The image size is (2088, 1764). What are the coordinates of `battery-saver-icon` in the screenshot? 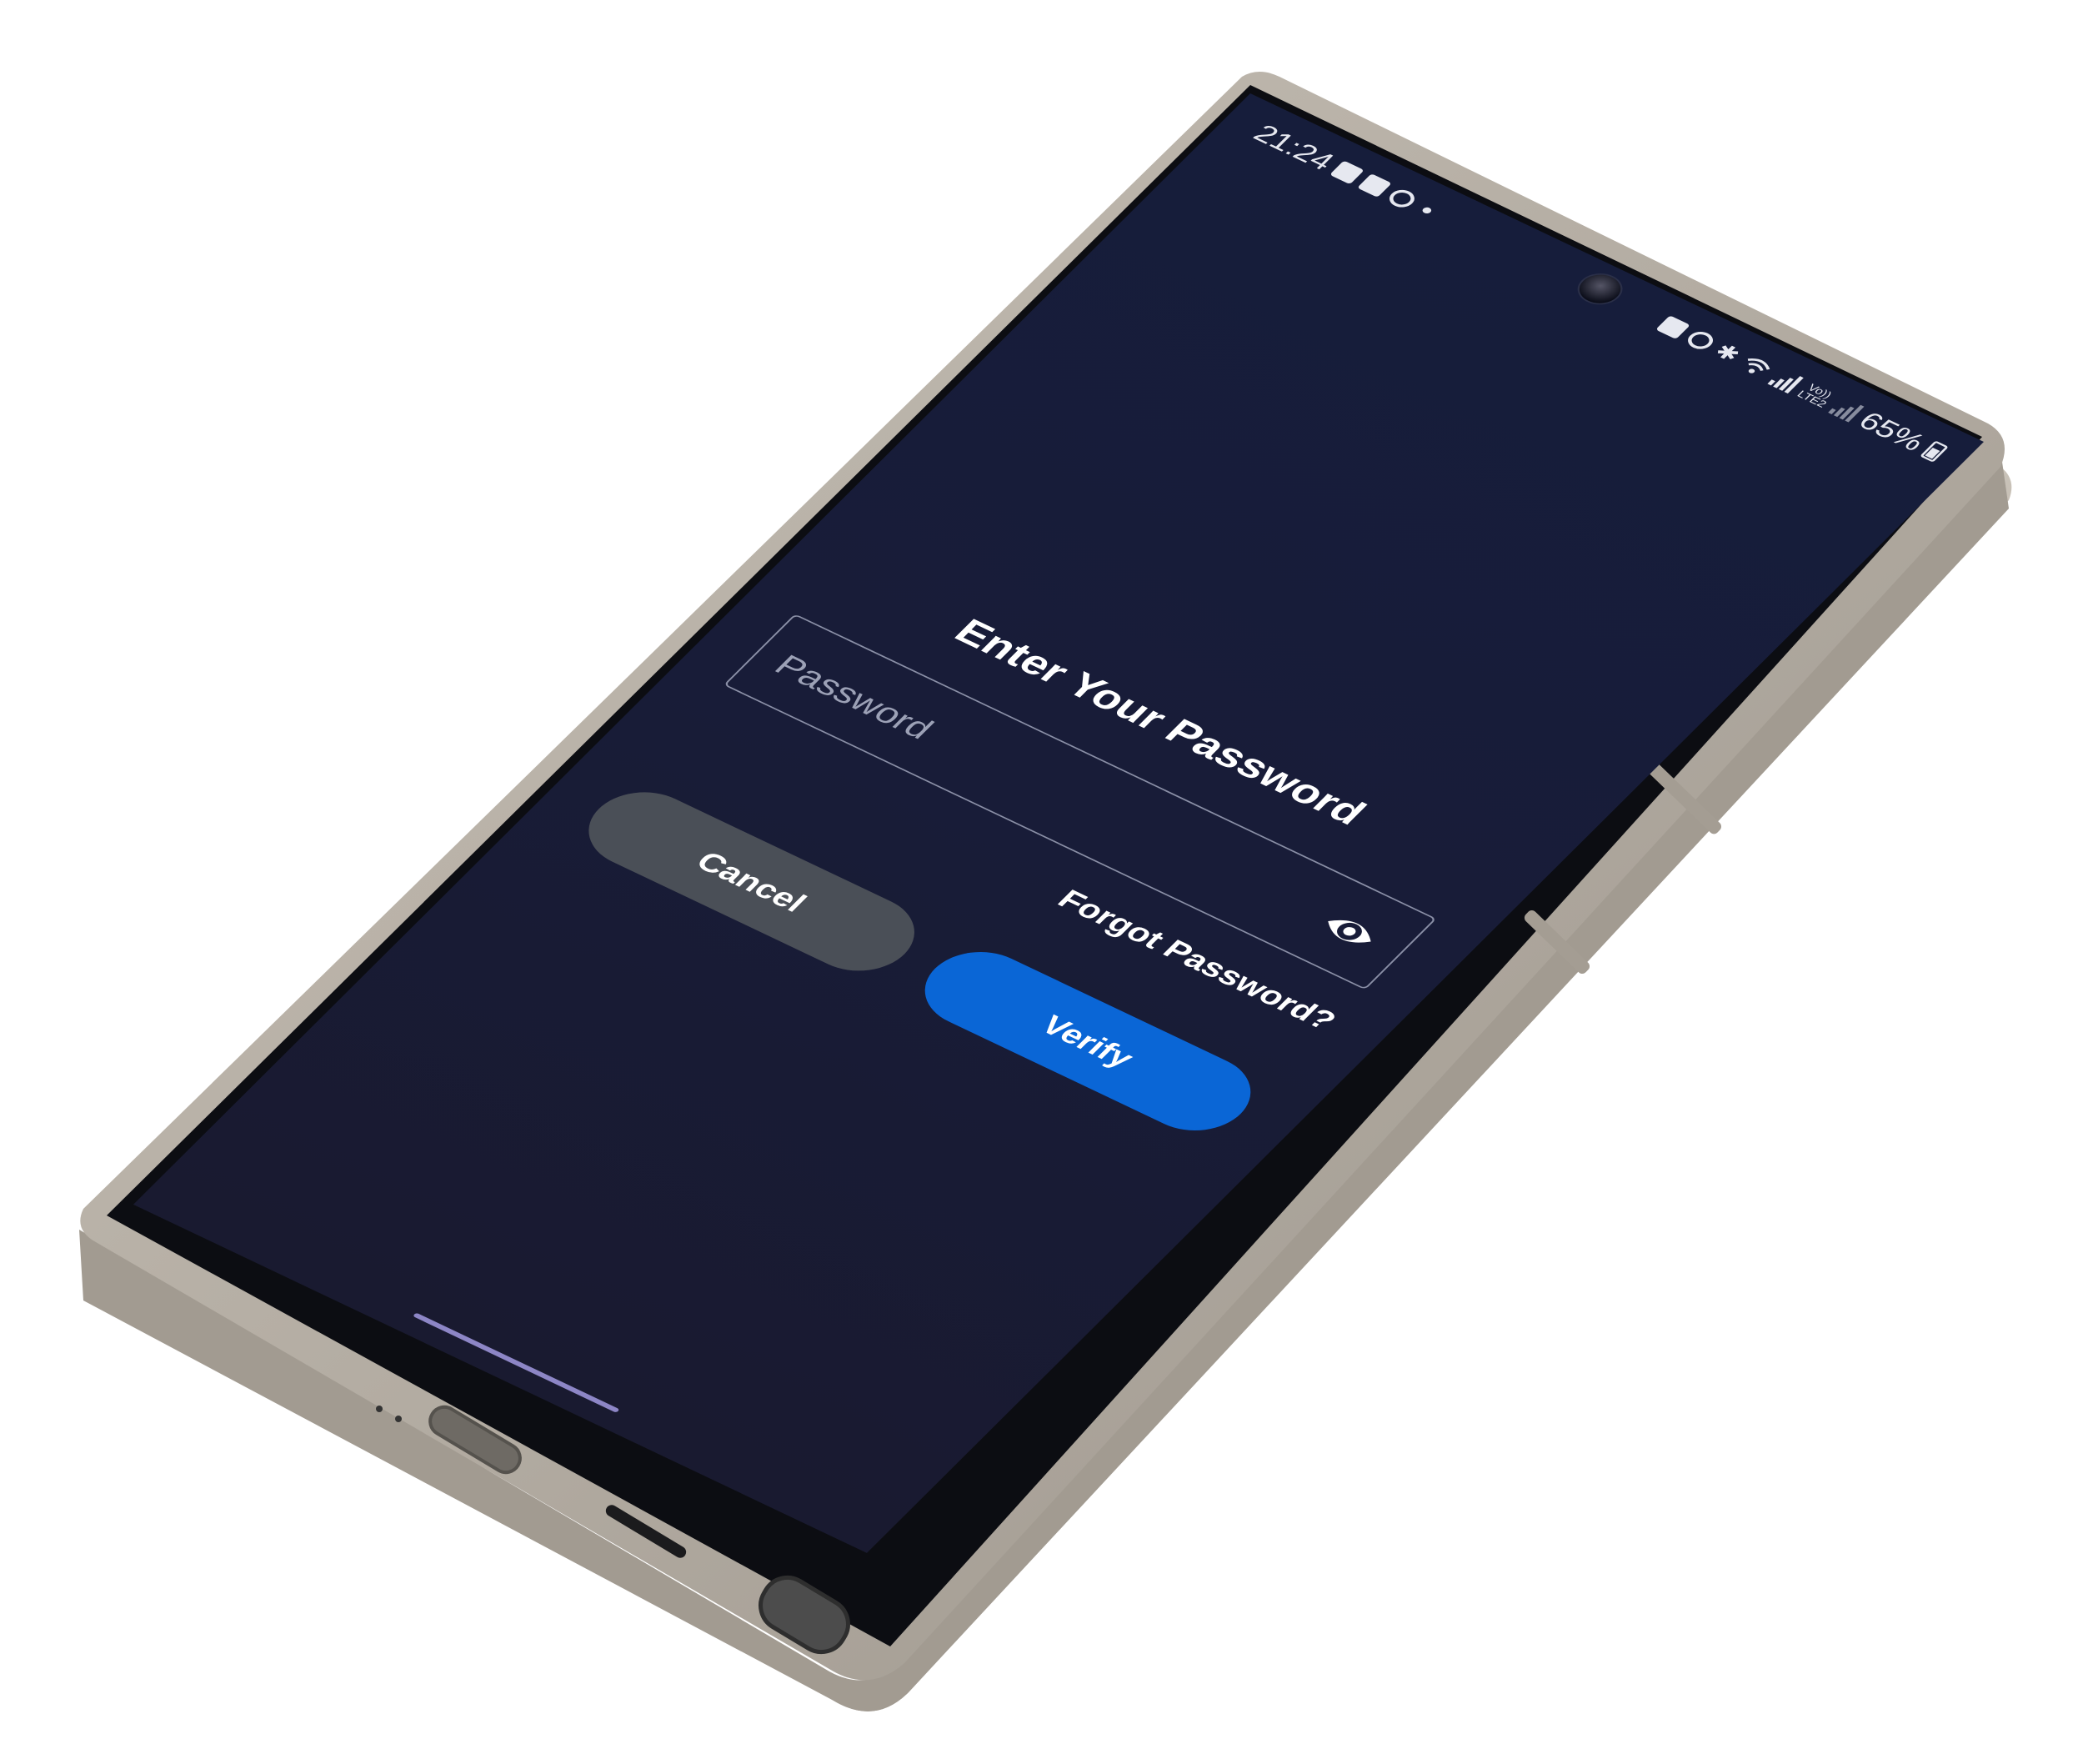 It's located at (1673, 327).